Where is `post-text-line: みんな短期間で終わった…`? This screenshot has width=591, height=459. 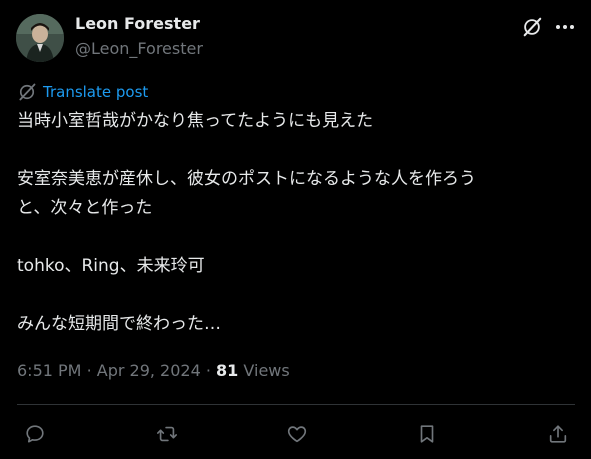 post-text-line: みんな短期間で終わった… is located at coordinates (119, 324).